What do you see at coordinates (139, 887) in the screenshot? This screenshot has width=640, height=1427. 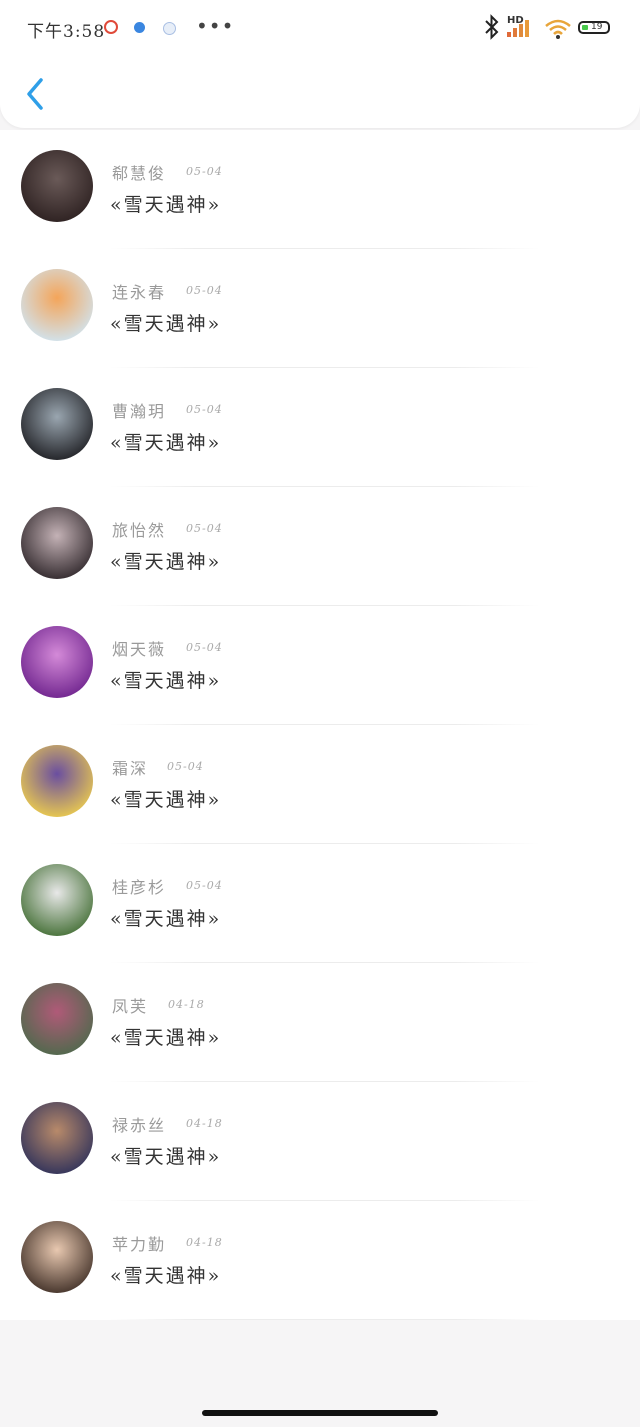 I see `sender-name: 桂彦杉` at bounding box center [139, 887].